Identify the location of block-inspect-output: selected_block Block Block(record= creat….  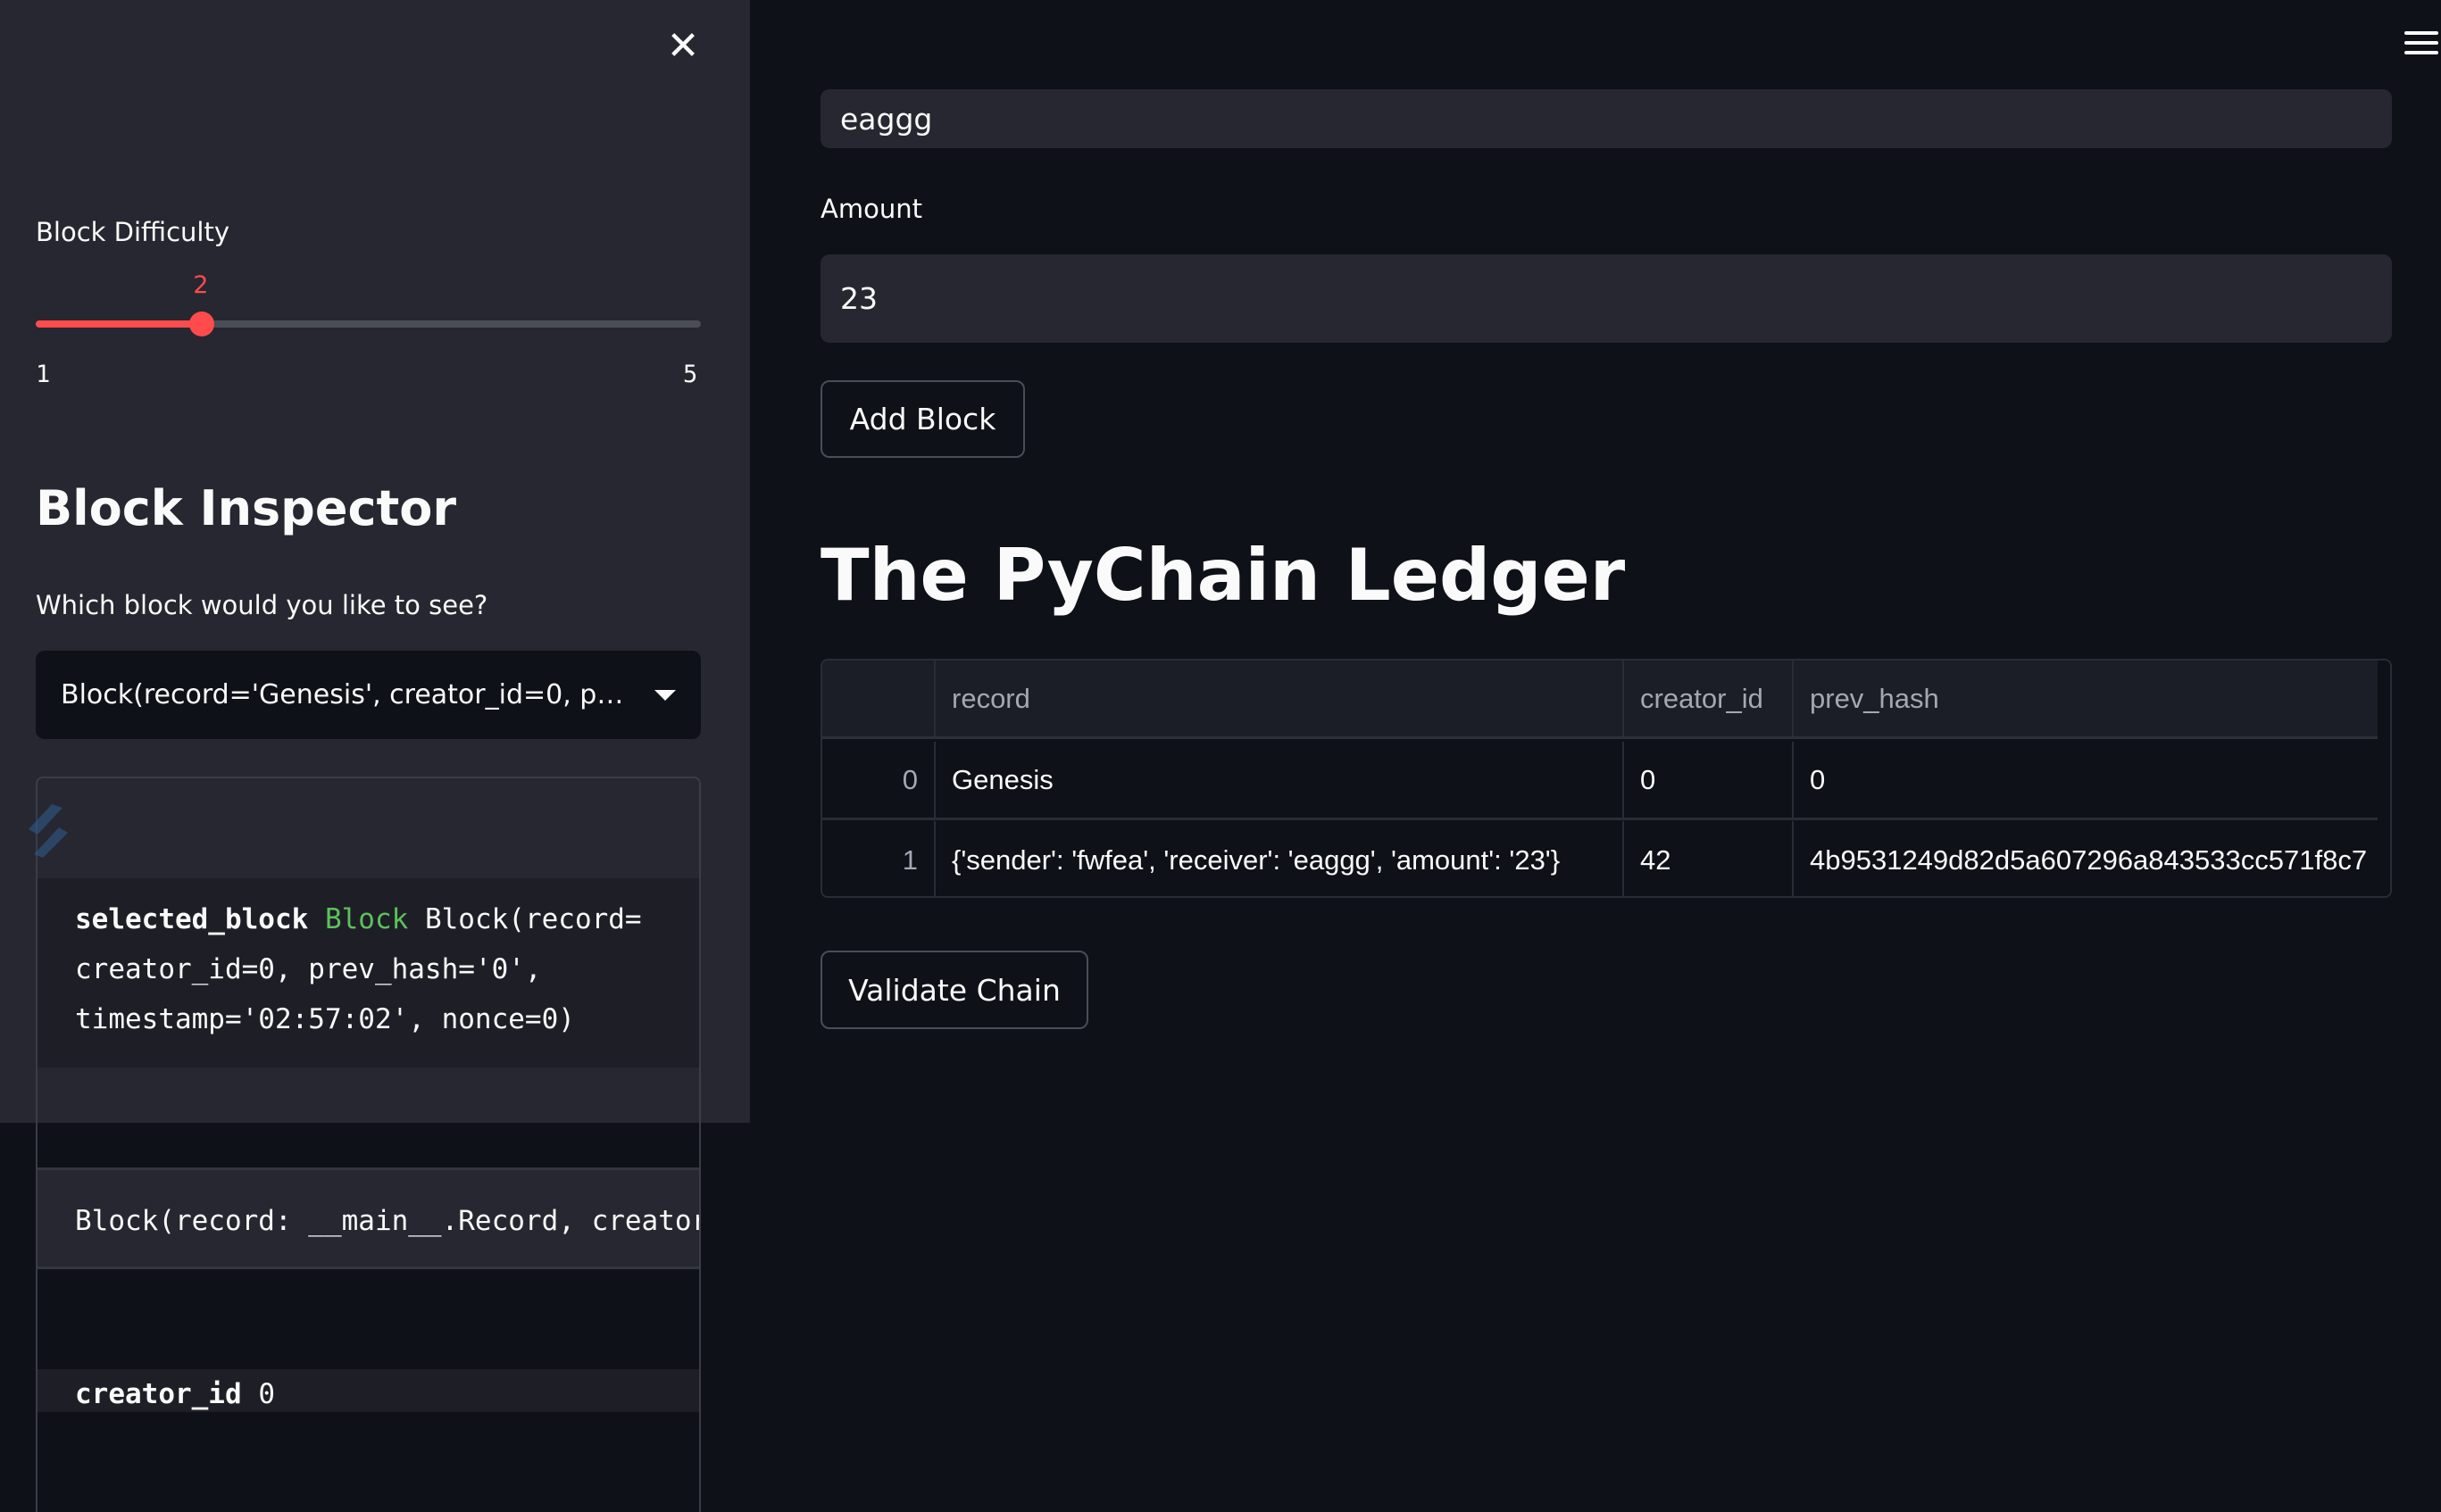
(369, 1144).